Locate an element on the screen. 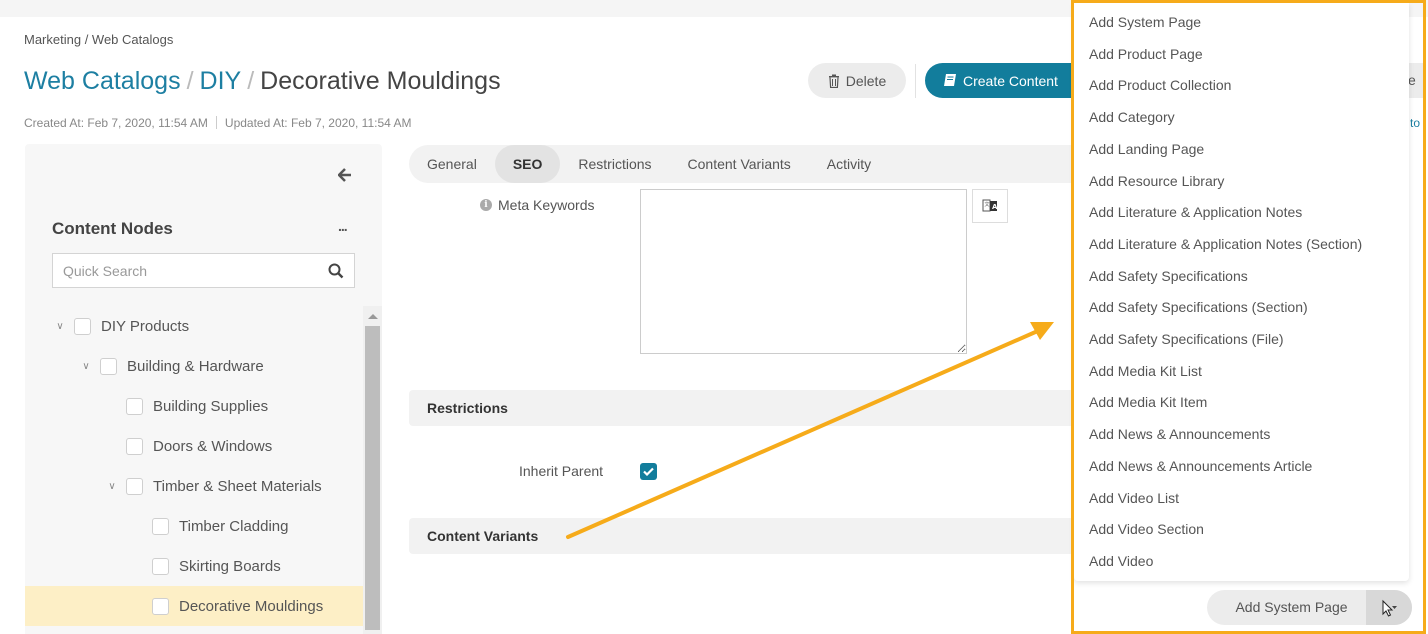  tree-node-label: DIY Products is located at coordinates (145, 326).